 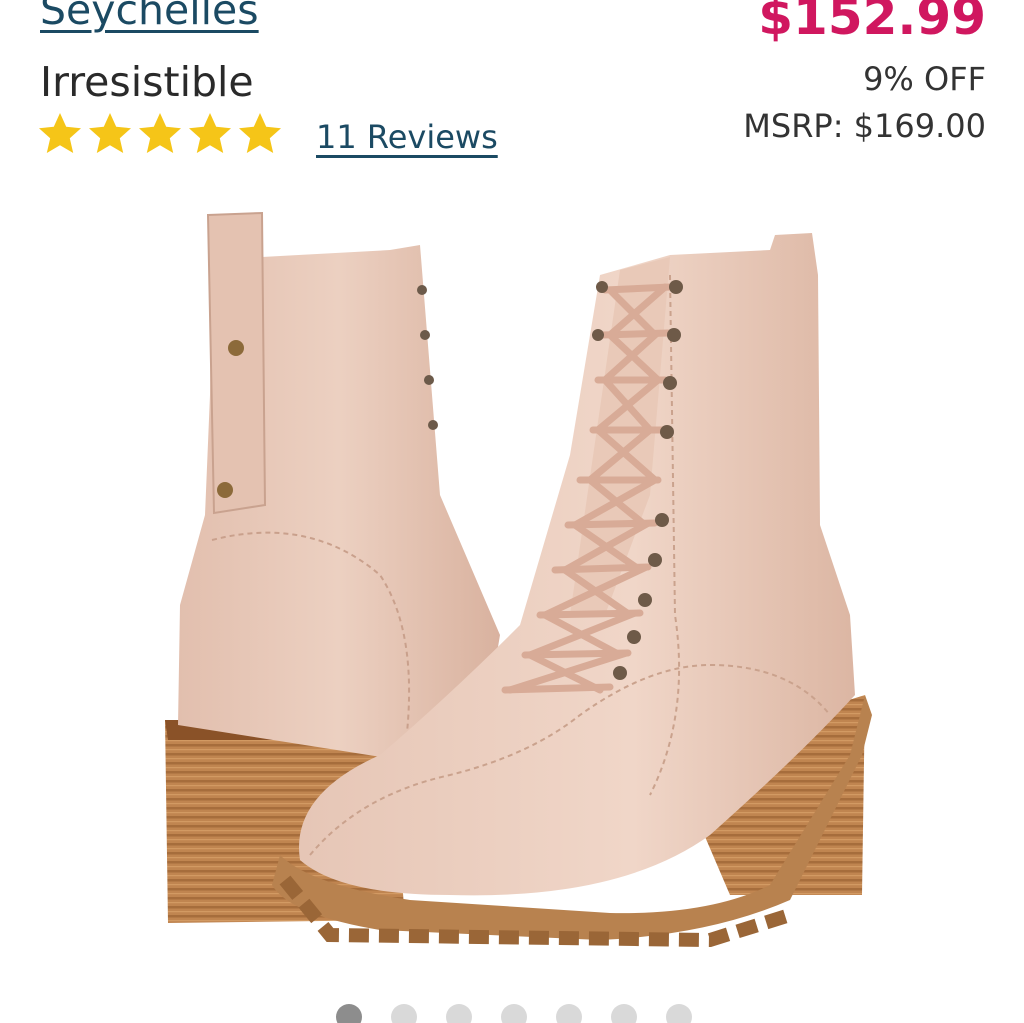 I want to click on msrp-label: MSRP: $169.00, so click(x=864, y=126).